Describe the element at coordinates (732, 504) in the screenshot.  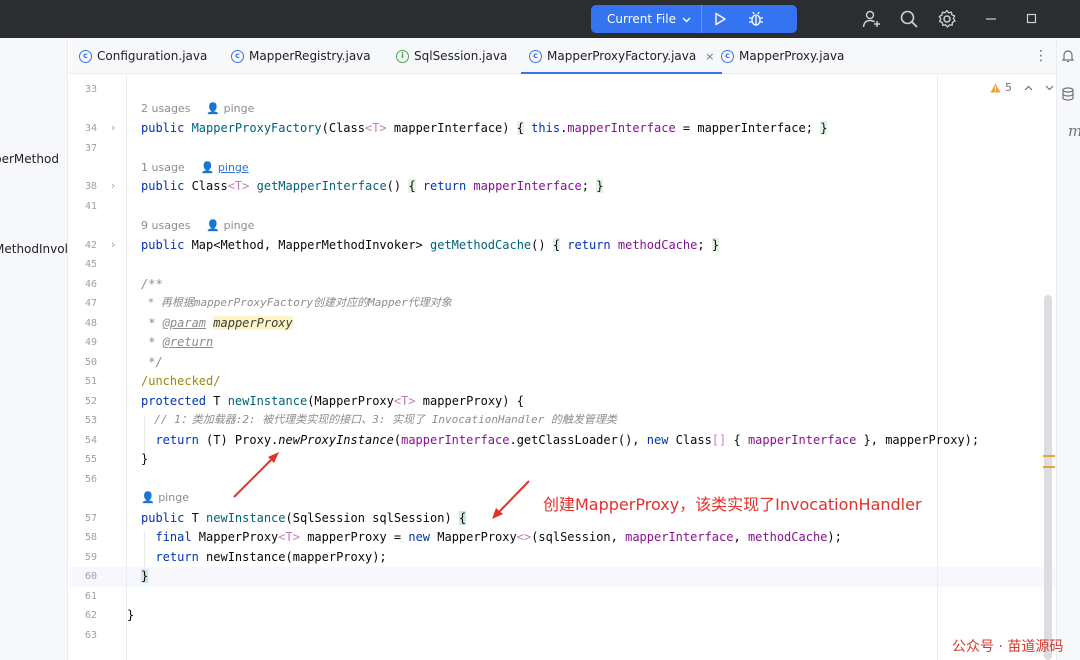
I see `annotation-callout: 创建MapperProxy，该类实现了InvocationHandler` at that location.